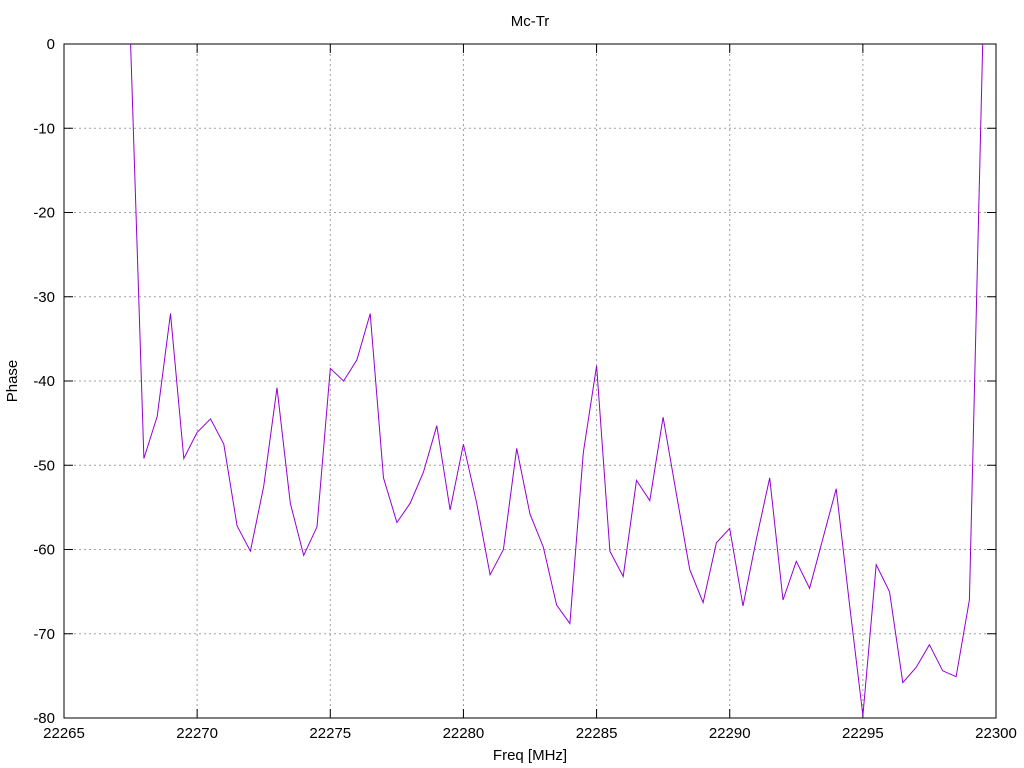 This screenshot has height=768, width=1024. Describe the element at coordinates (464, 733) in the screenshot. I see `x-tick-label: 22280` at that location.